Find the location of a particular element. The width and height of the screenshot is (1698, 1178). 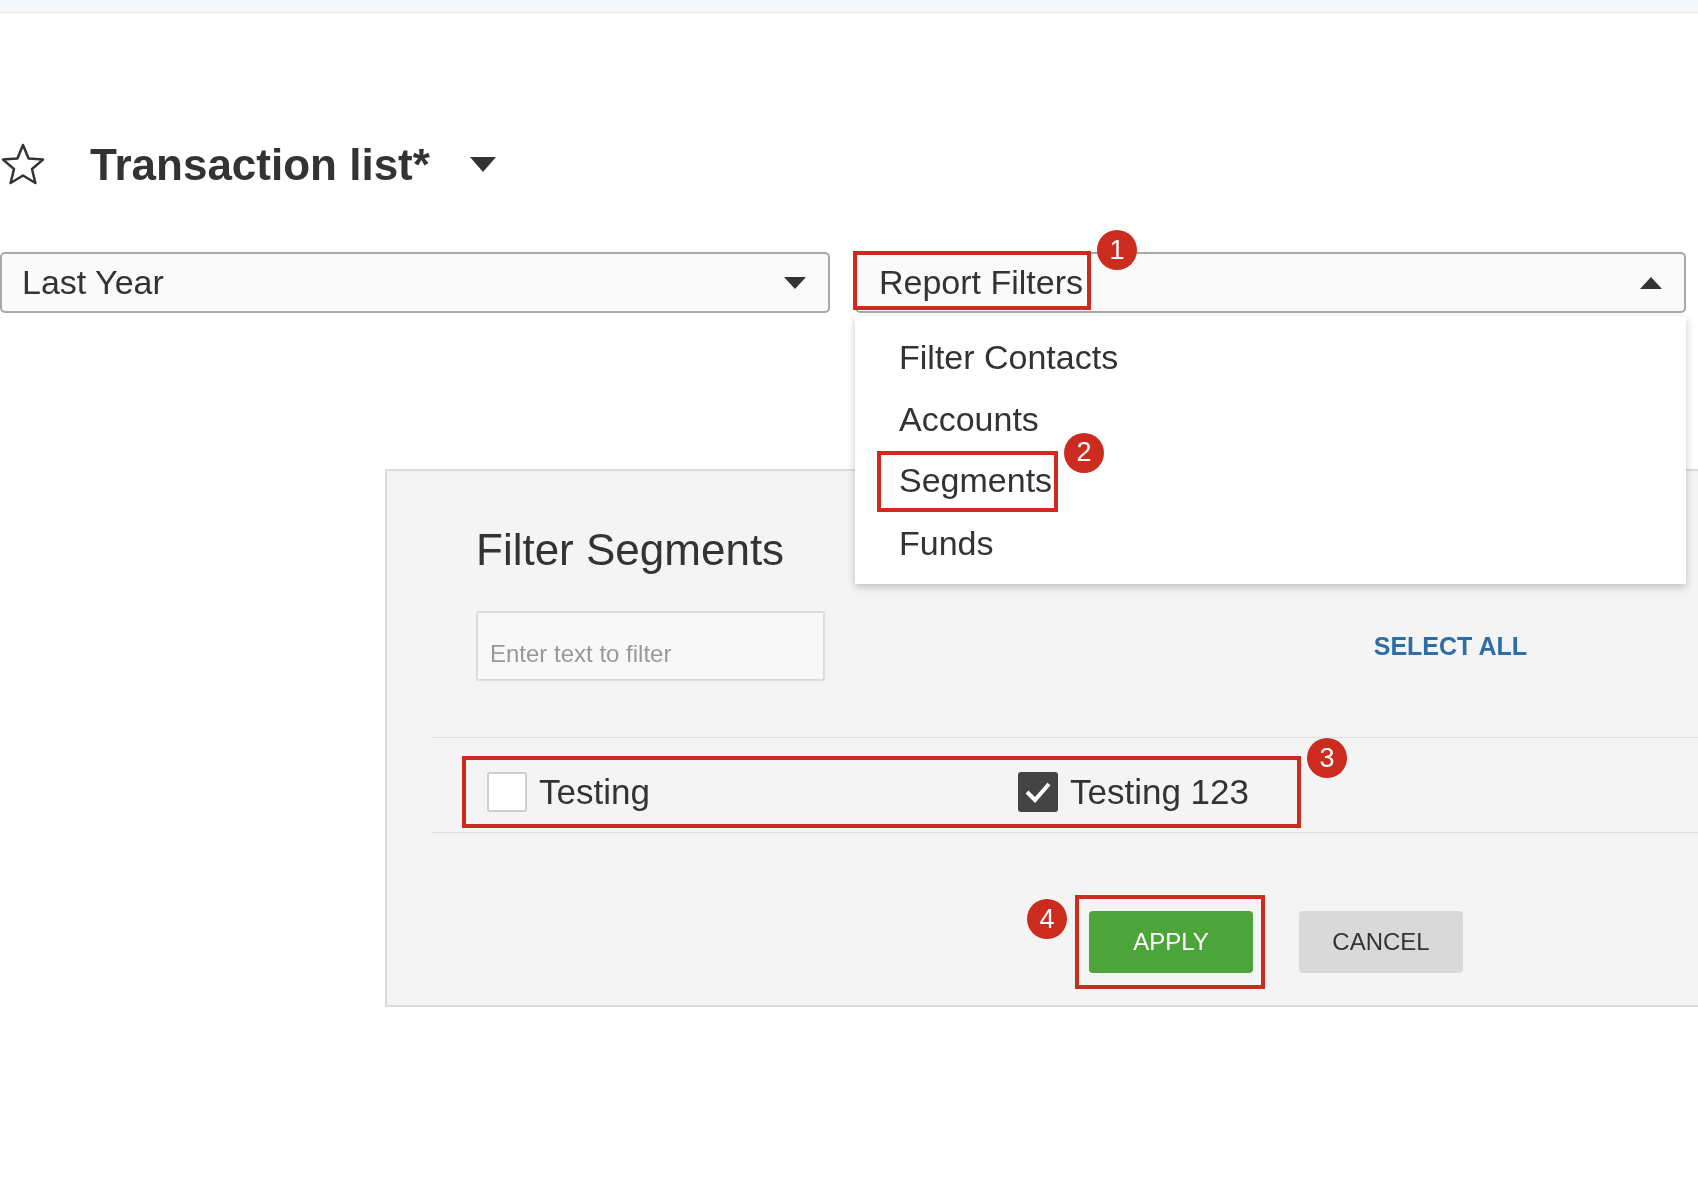

filter-input-field: Enter text to filter is located at coordinates (650, 646).